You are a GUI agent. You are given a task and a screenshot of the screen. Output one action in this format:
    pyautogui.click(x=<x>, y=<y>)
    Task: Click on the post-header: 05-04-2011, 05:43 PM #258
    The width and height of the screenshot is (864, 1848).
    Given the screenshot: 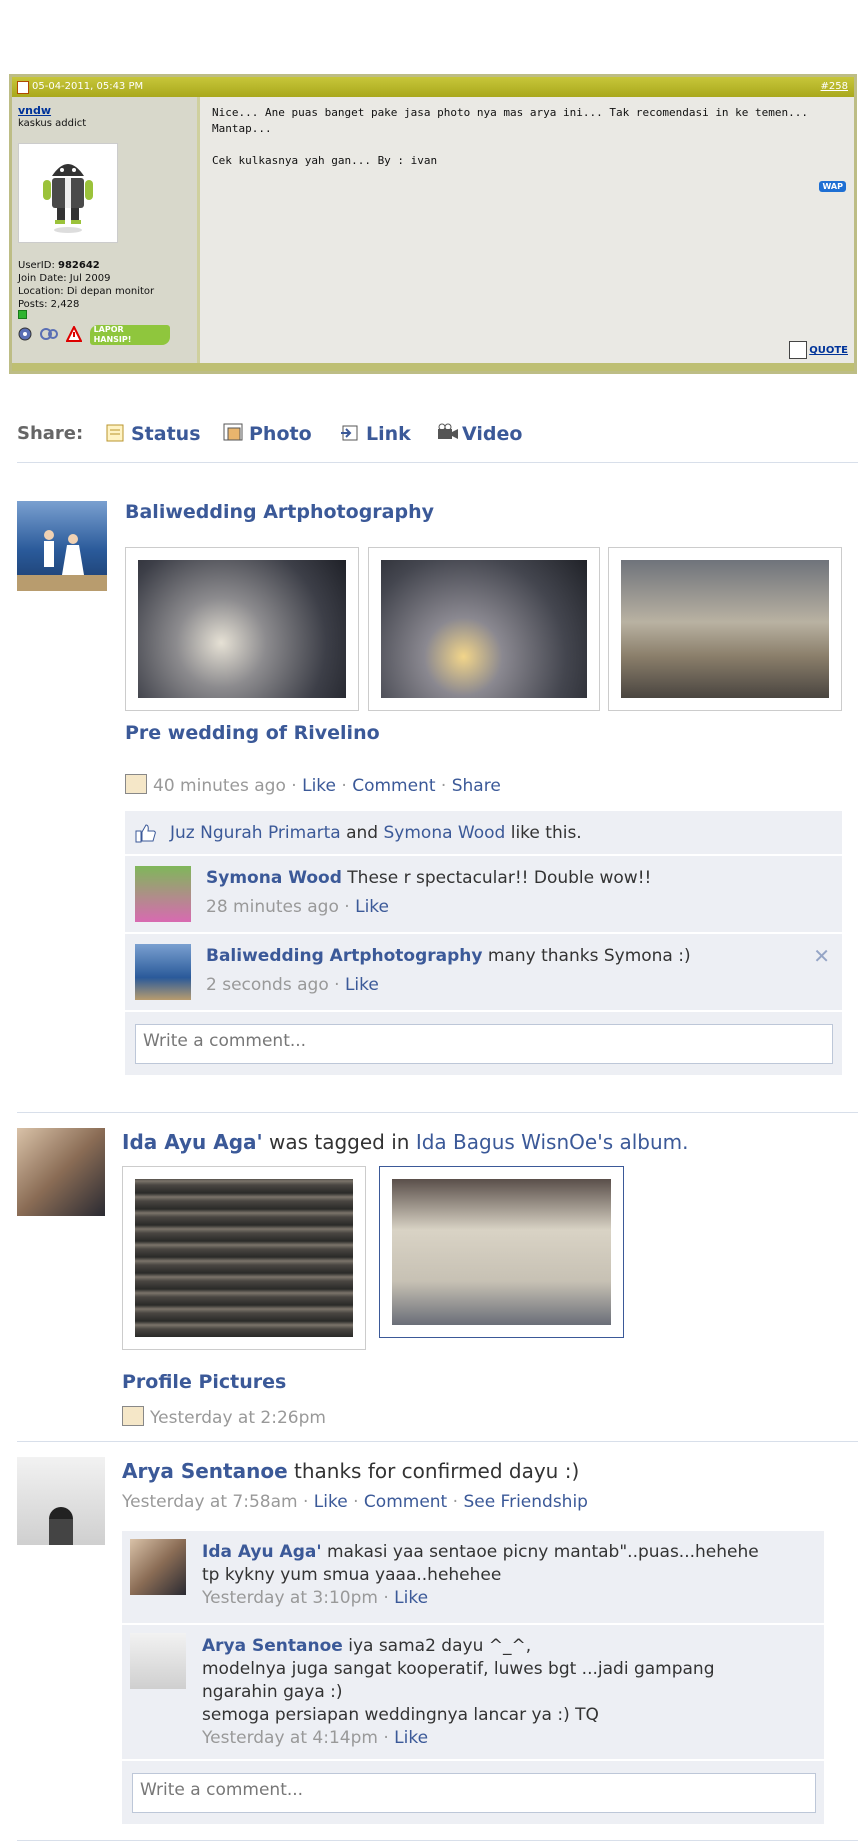 What is the action you would take?
    pyautogui.click(x=433, y=87)
    